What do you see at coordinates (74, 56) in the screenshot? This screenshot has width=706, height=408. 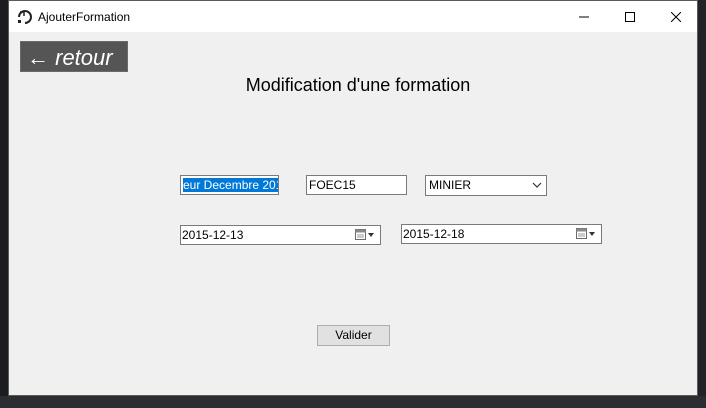 I see `back-button: ← retour` at bounding box center [74, 56].